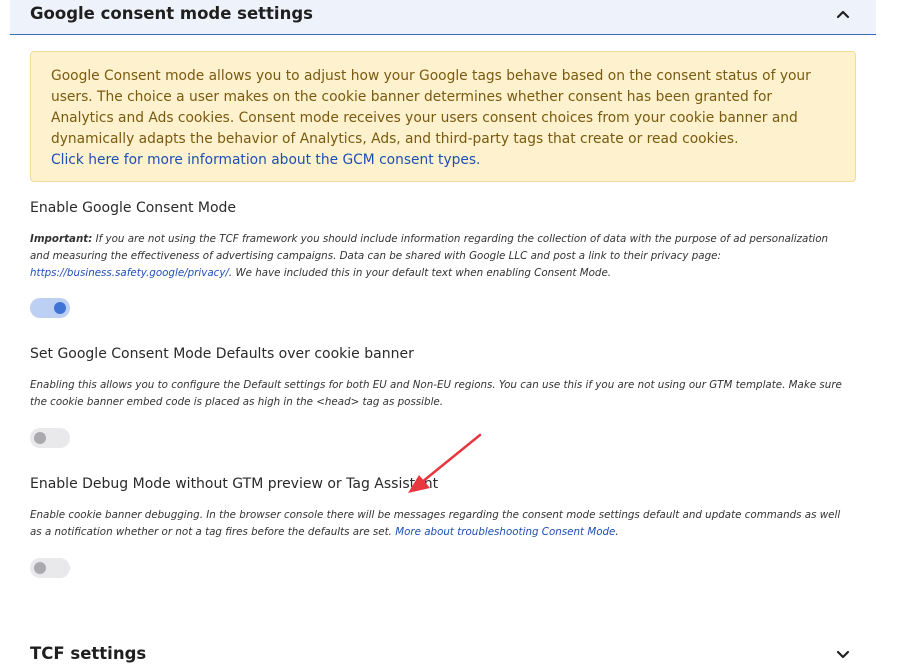  I want to click on annotation-arrow-icon, so click(445, 463).